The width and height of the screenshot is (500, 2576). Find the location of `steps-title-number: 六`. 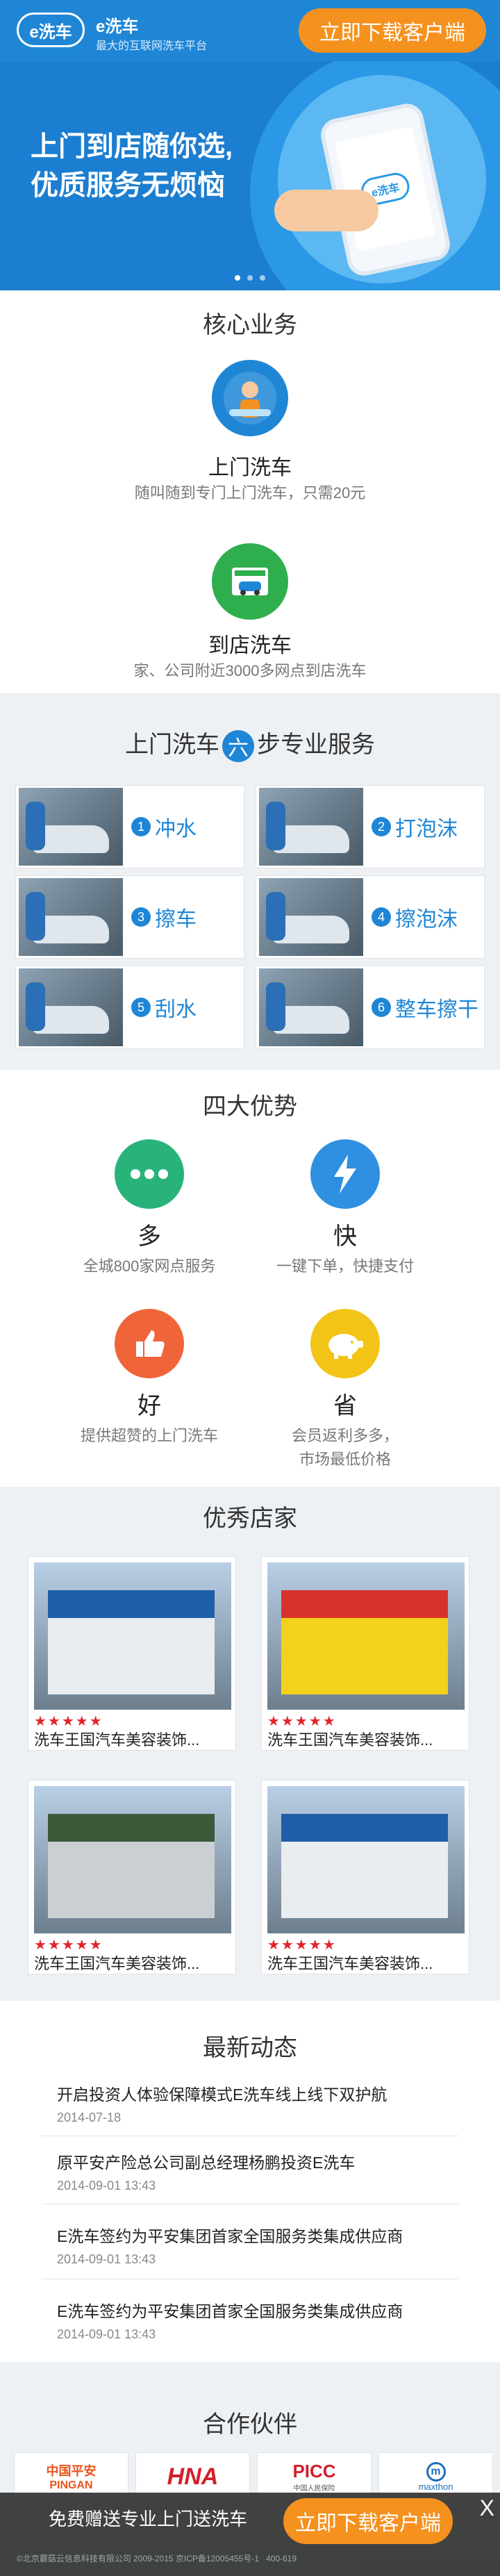

steps-title-number: 六 is located at coordinates (238, 747).